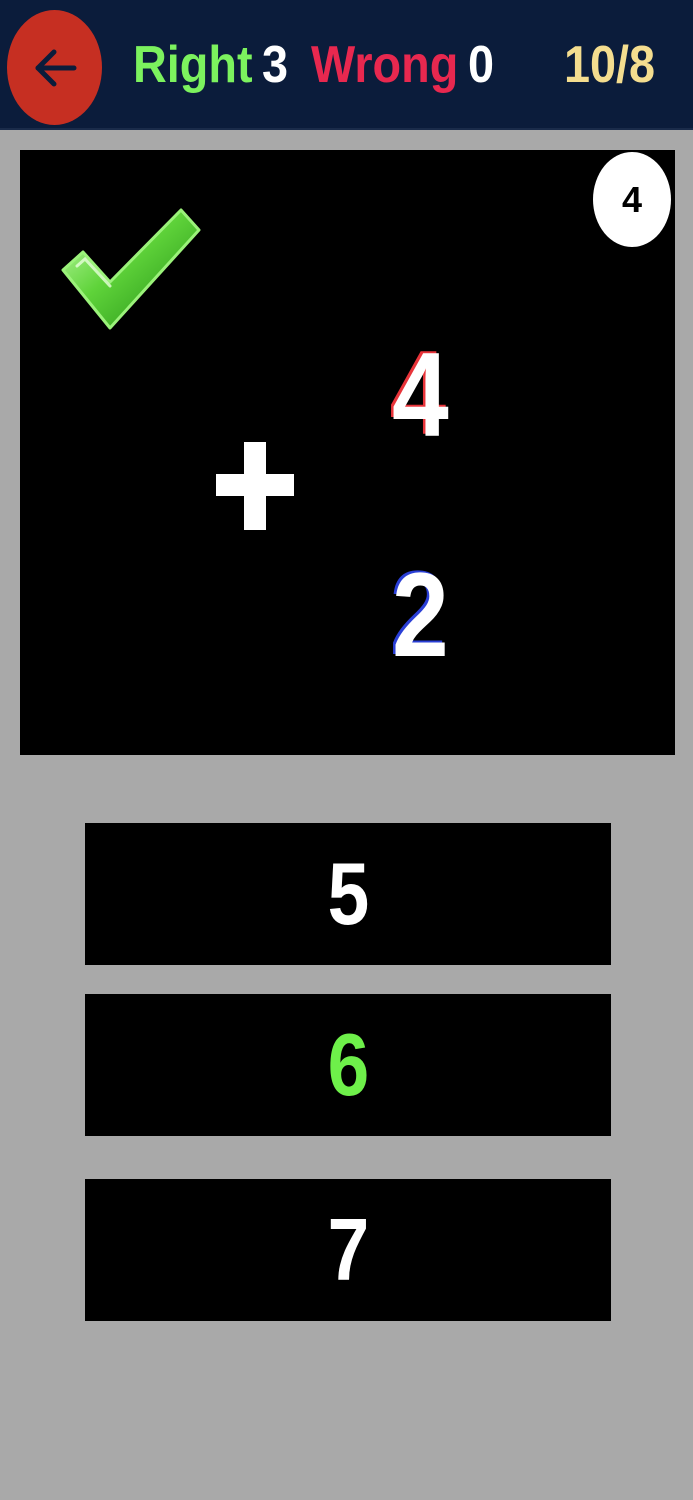  I want to click on first-operand: 4, so click(420, 395).